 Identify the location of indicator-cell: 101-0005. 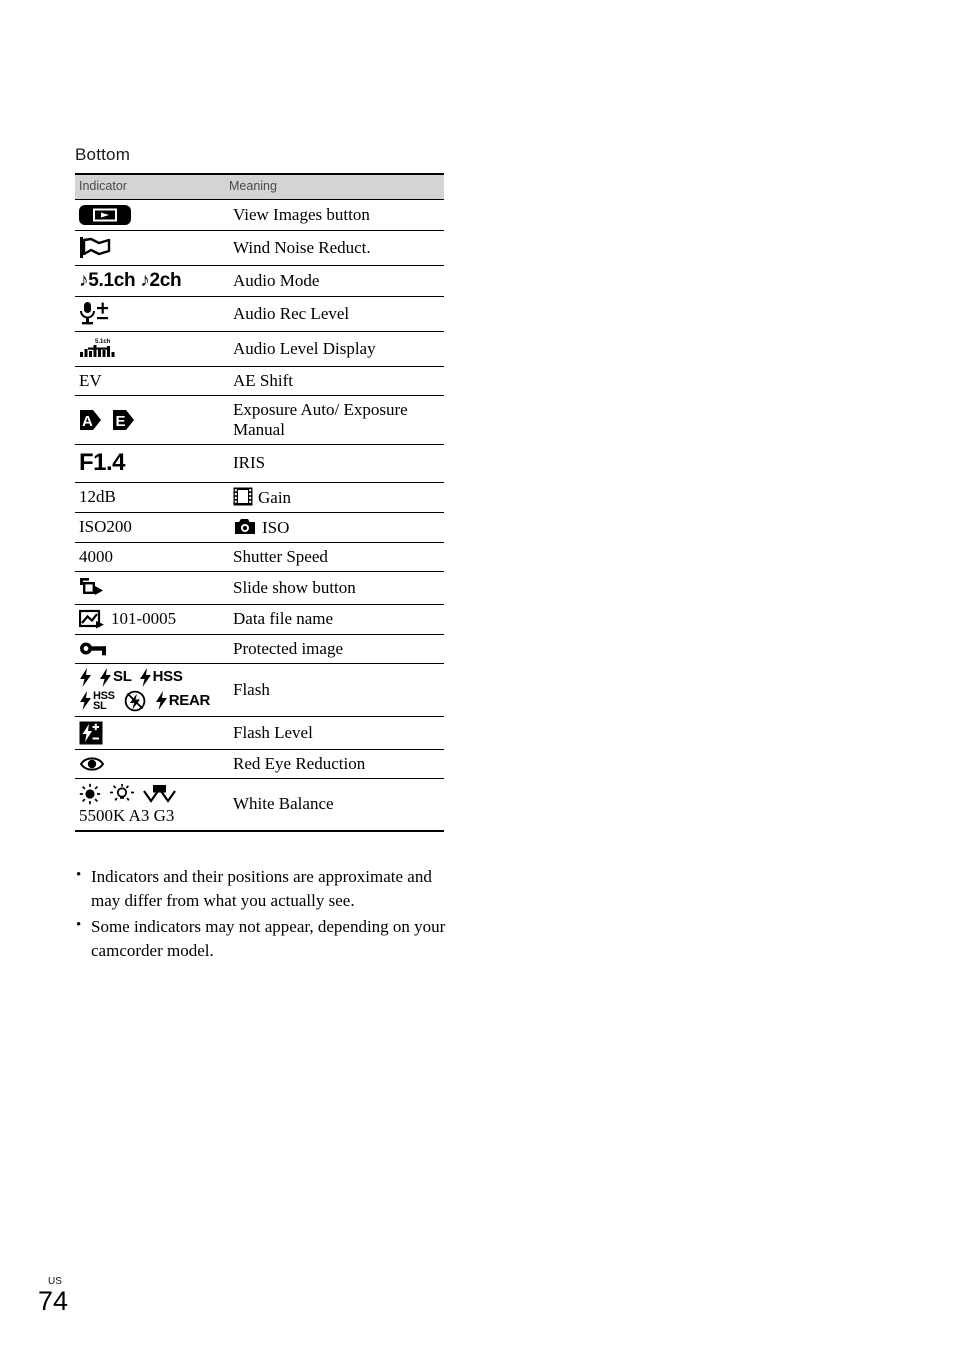
(150, 619).